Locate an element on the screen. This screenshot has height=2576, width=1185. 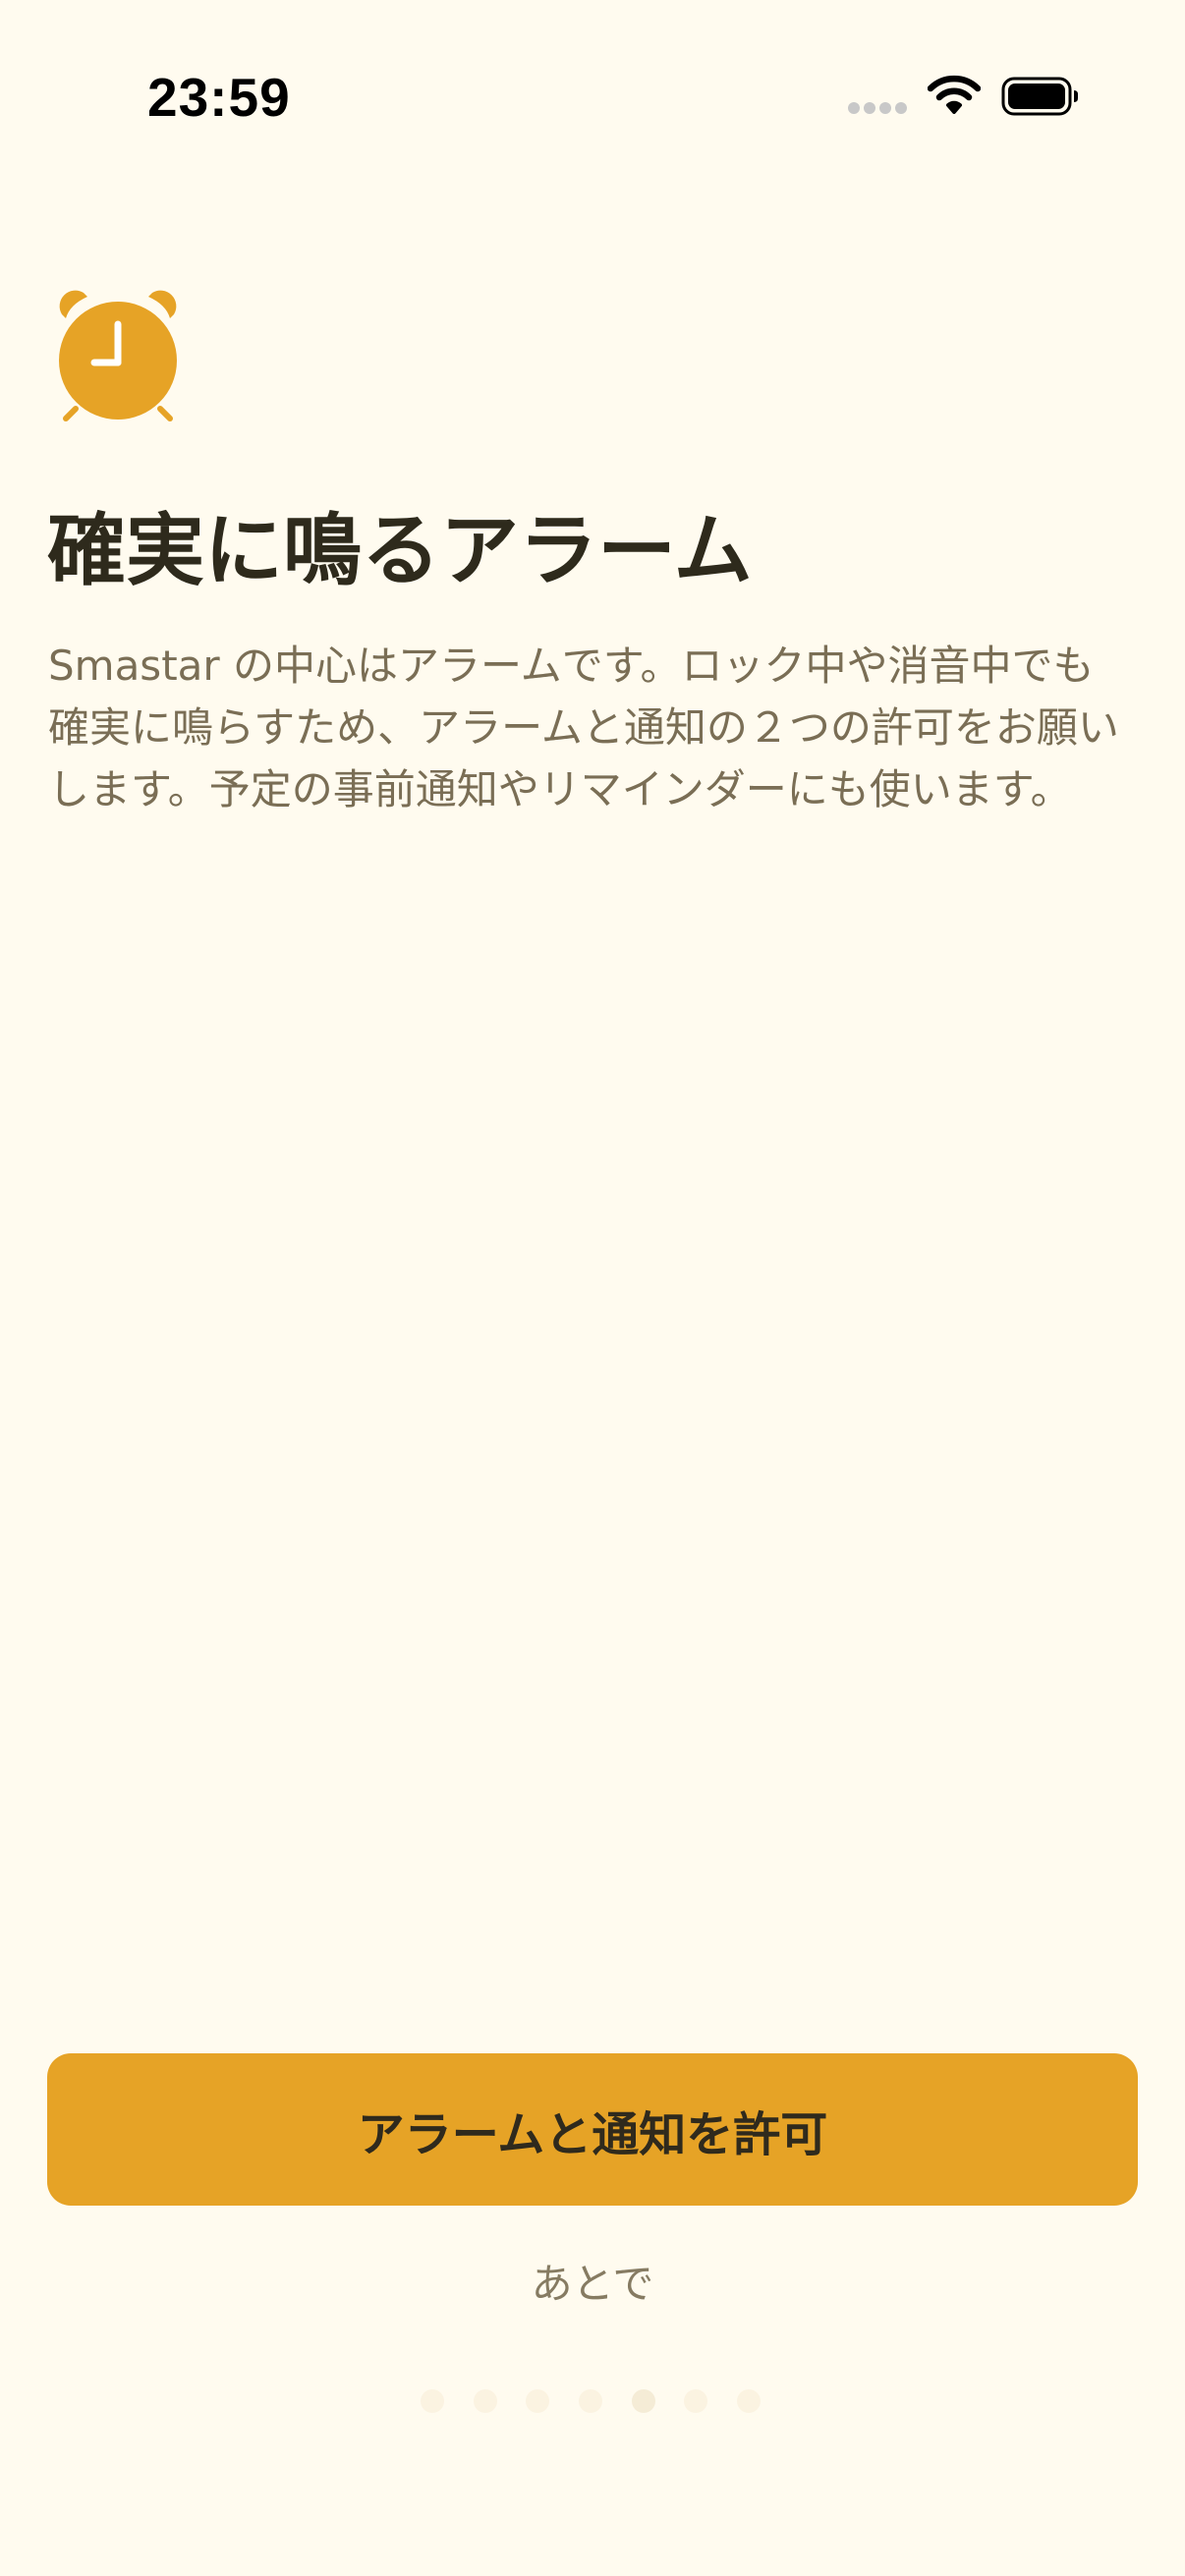
cellular-signal-icon is located at coordinates (878, 109).